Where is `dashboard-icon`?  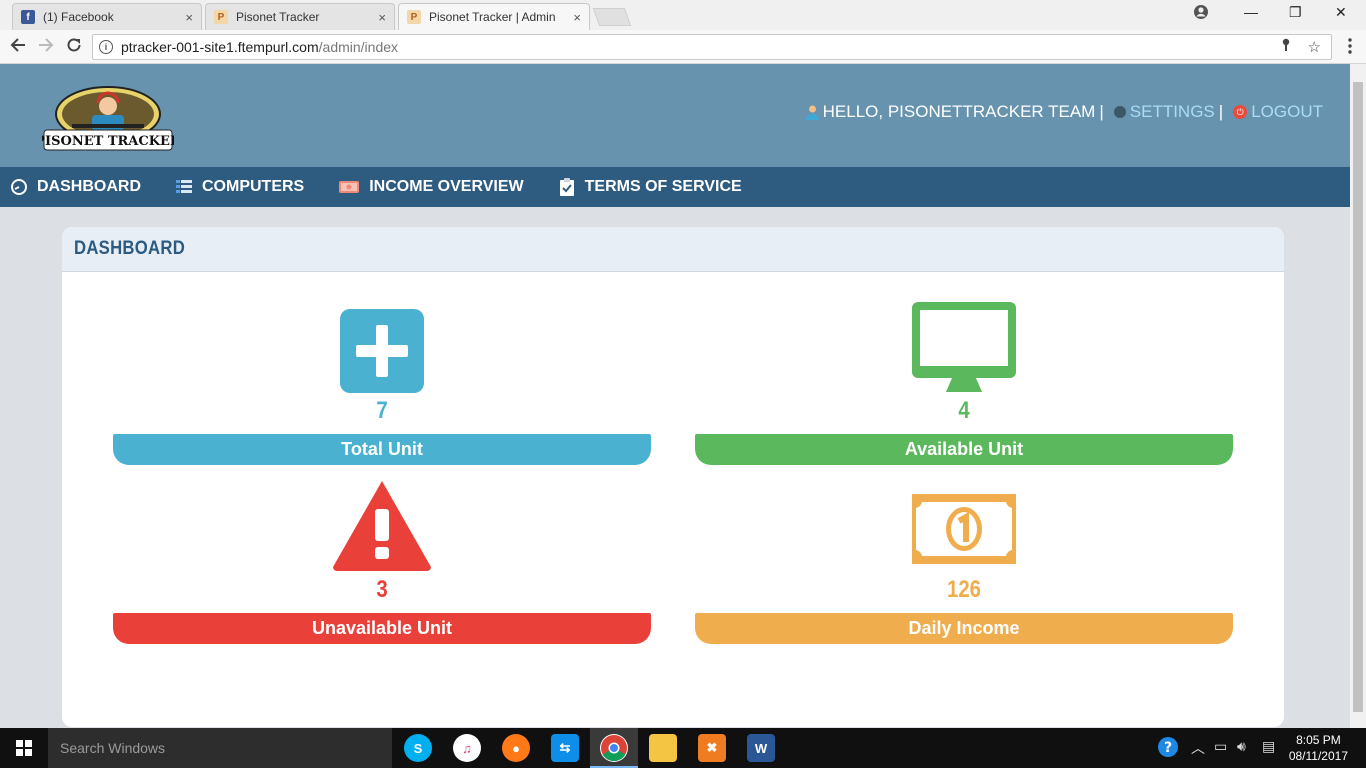
dashboard-icon is located at coordinates (19, 187).